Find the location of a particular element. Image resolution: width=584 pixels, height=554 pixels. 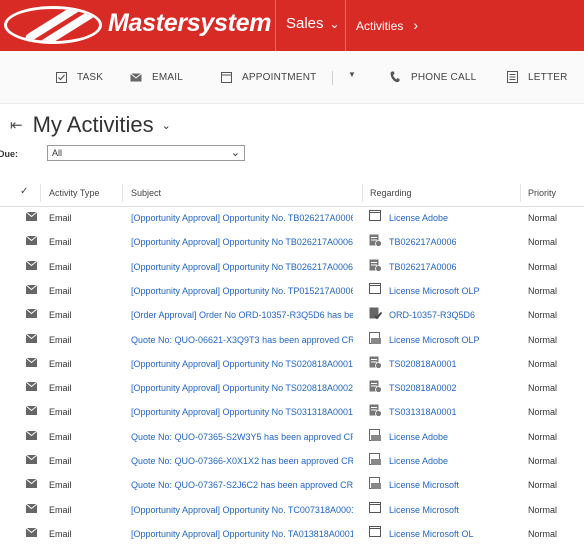

column-header-priority: Priority is located at coordinates (542, 193).